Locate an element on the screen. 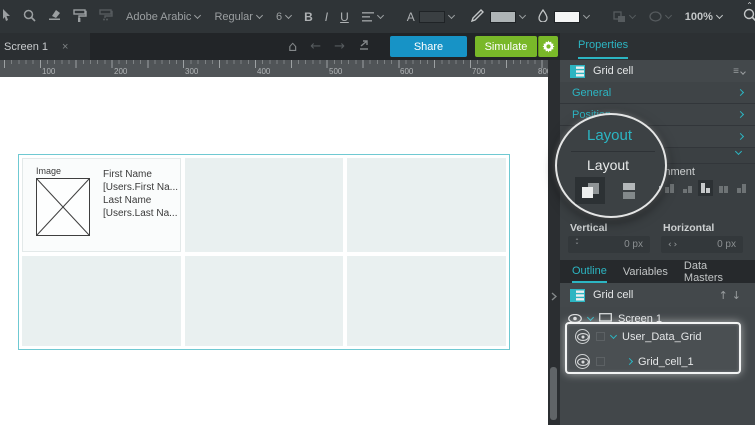 The image size is (755, 425). search-icon is located at coordinates (749, 16).